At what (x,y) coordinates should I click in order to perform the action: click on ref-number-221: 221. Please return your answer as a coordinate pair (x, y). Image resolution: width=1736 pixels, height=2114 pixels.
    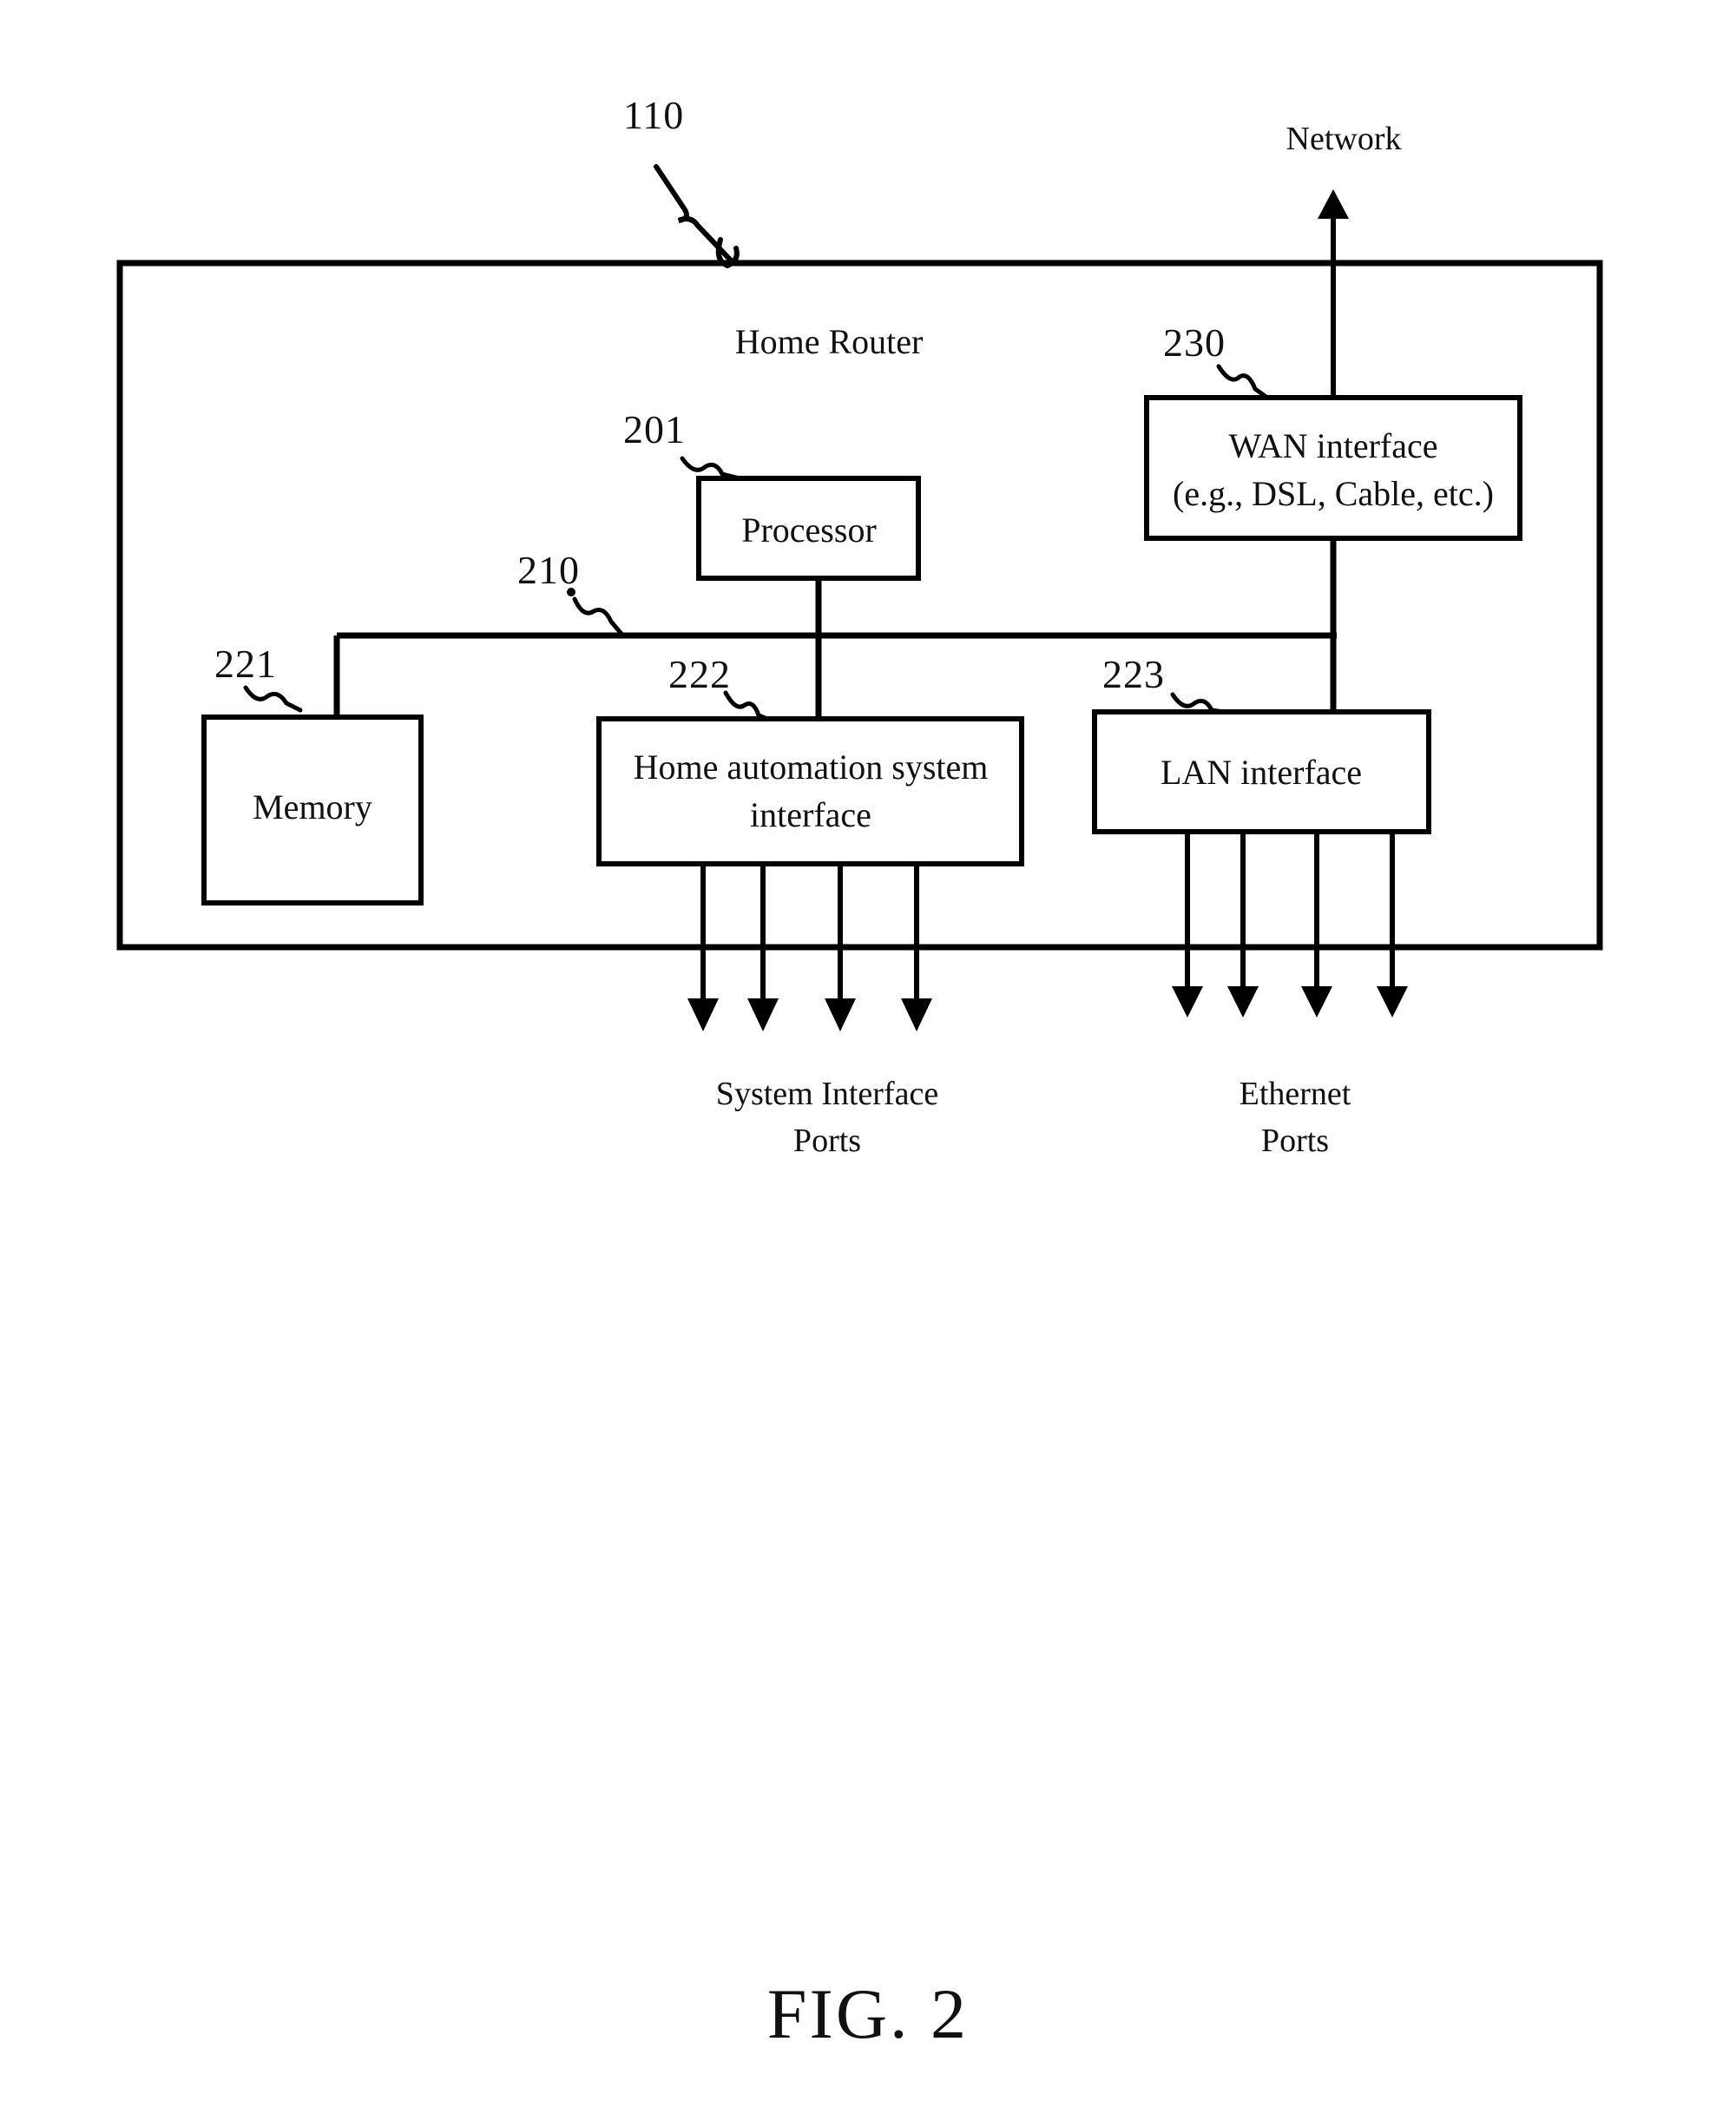
    Looking at the image, I should click on (245, 664).